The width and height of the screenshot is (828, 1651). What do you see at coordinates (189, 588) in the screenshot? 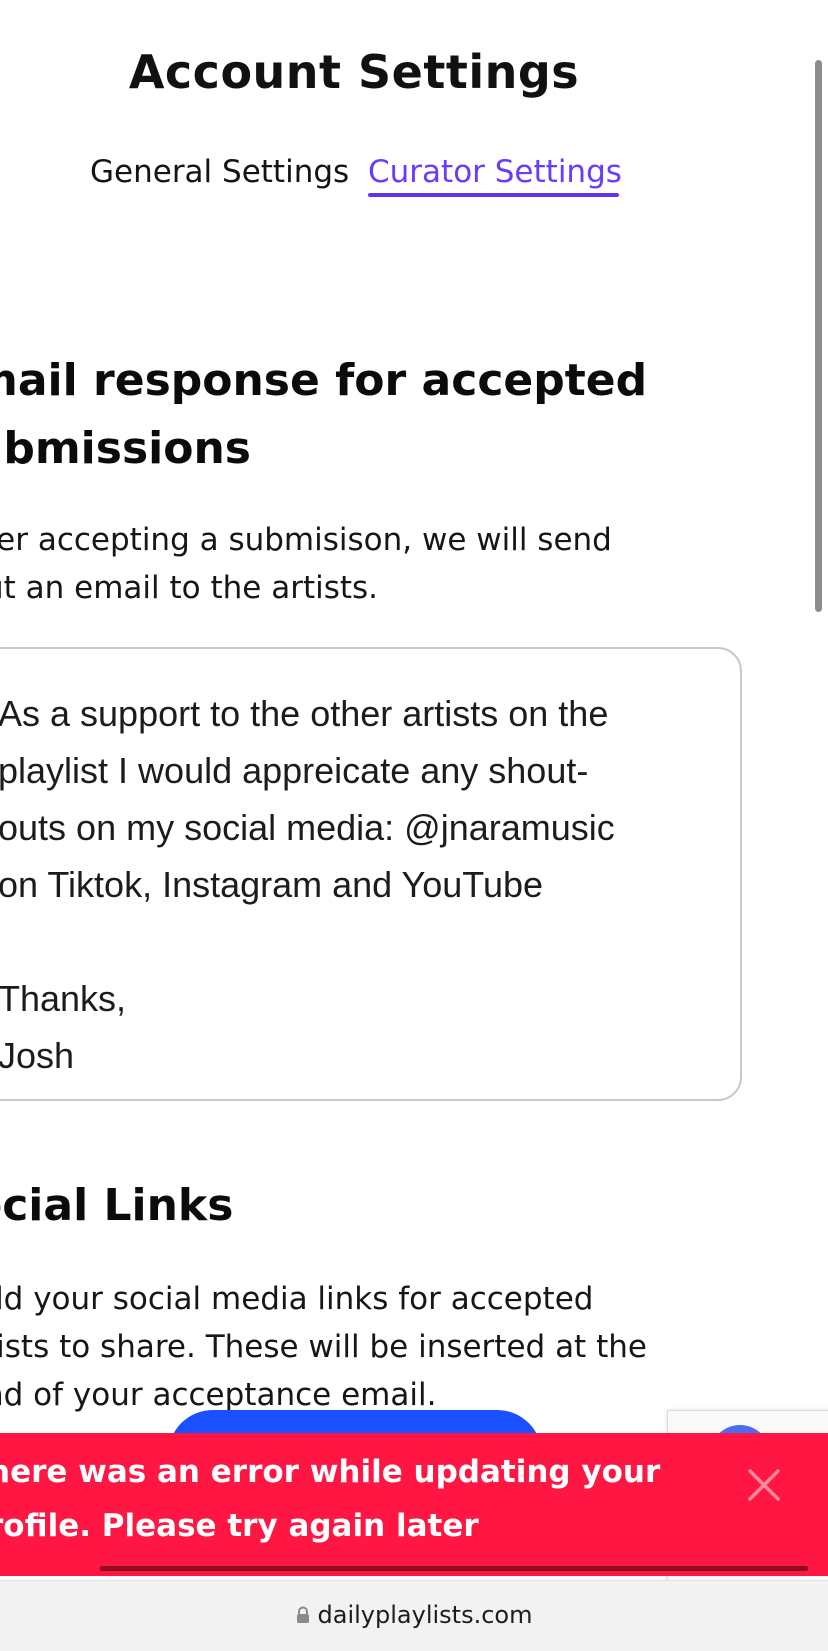
I see `email-response-description-line2: ut an email to the artists.` at bounding box center [189, 588].